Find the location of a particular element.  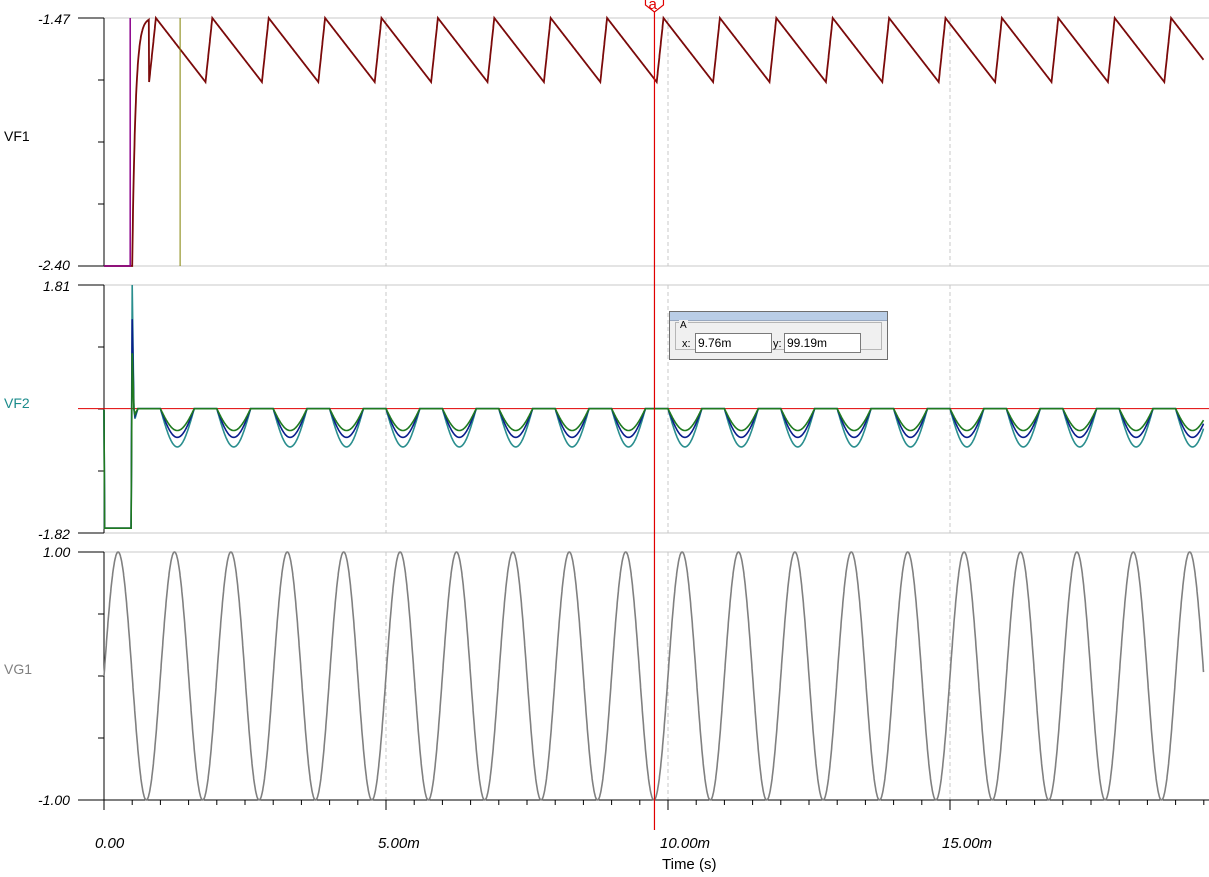

x-tick-label-3: 15.00m is located at coordinates (967, 843).